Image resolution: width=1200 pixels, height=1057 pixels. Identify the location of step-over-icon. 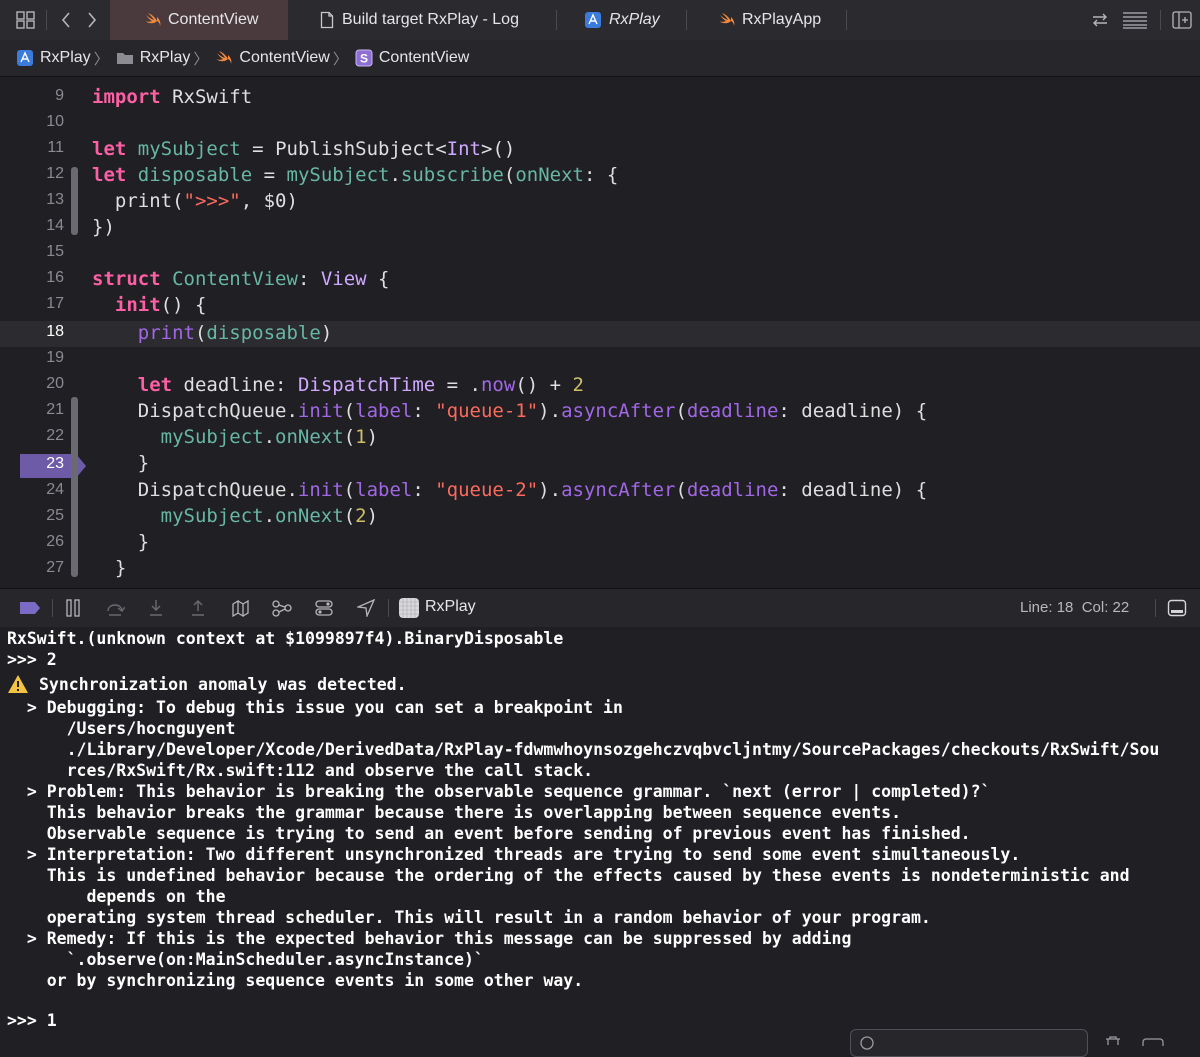
(115, 608).